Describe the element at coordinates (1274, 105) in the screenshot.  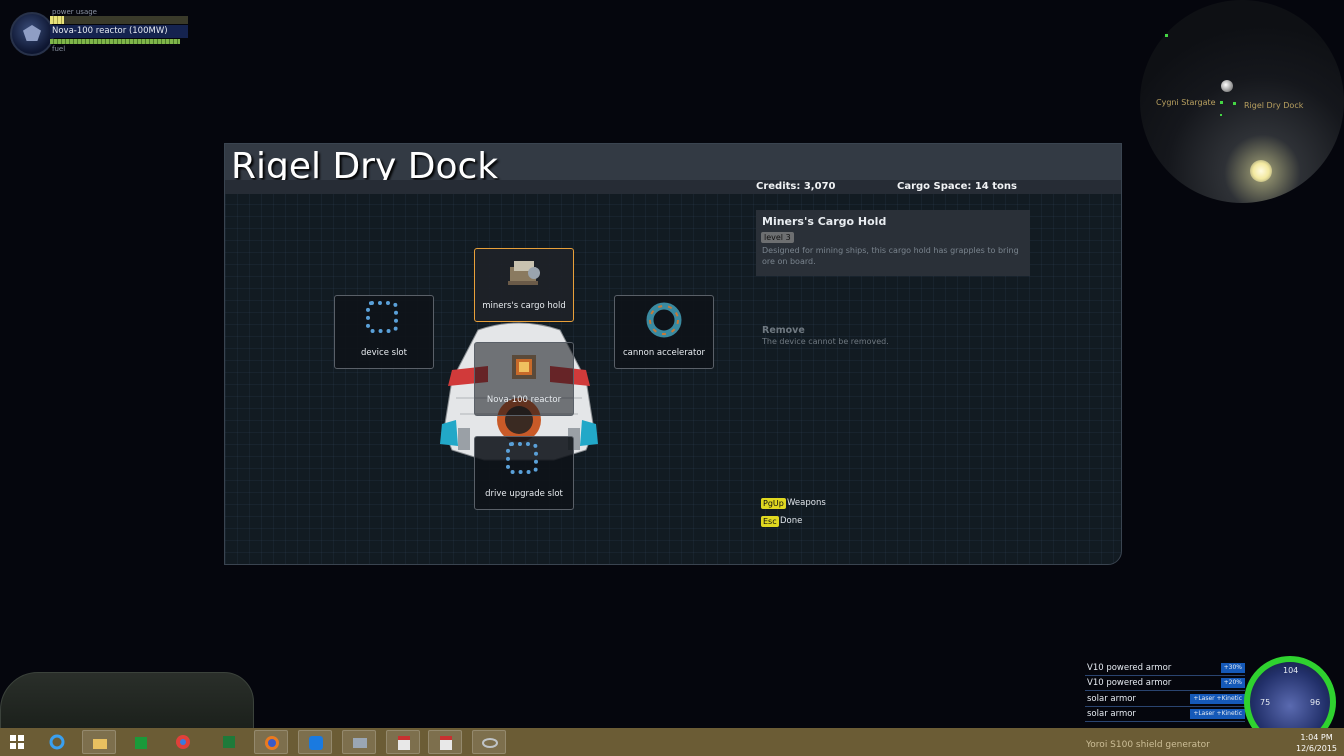
I see `radar-label-drydock: Rigel Dry Dock` at that location.